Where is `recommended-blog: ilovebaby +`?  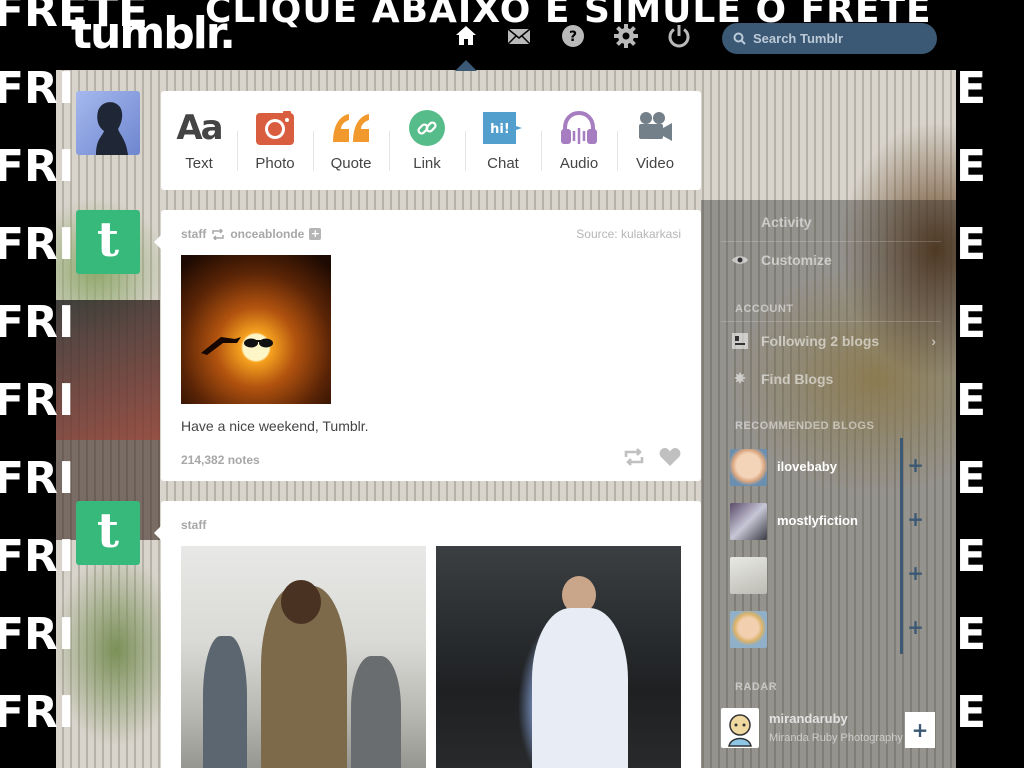 recommended-blog: ilovebaby + is located at coordinates (834, 465).